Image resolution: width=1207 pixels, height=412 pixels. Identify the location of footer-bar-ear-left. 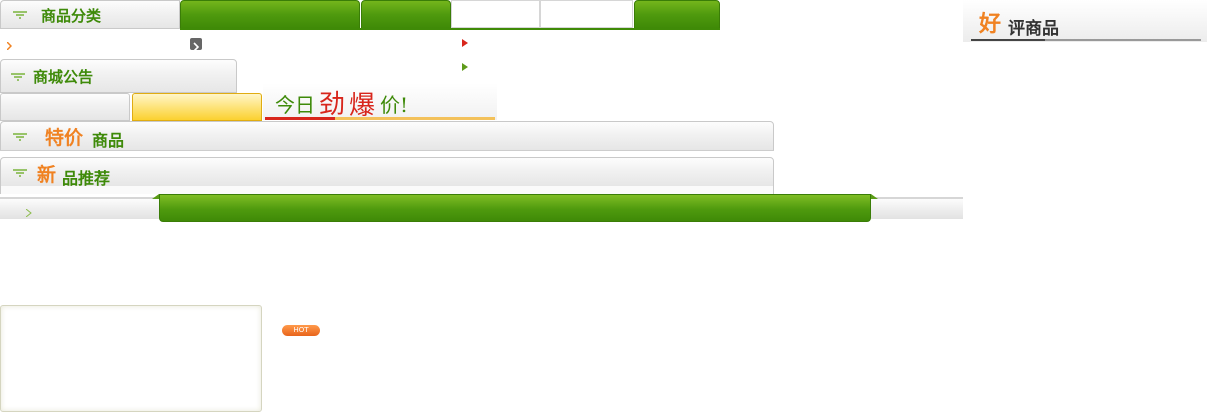
(155, 196).